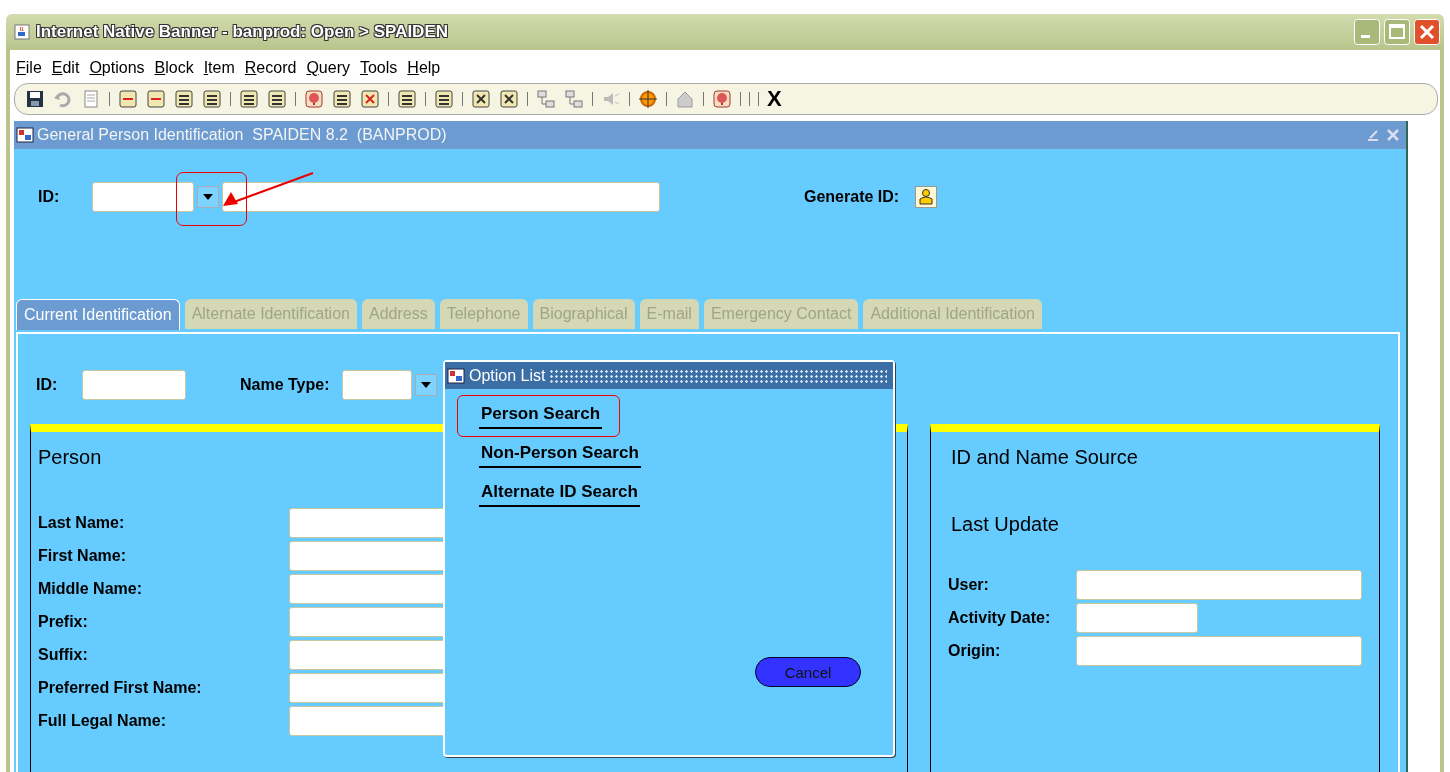 The height and width of the screenshot is (772, 1450). What do you see at coordinates (560, 455) in the screenshot?
I see `option-link: Non-Person Search` at bounding box center [560, 455].